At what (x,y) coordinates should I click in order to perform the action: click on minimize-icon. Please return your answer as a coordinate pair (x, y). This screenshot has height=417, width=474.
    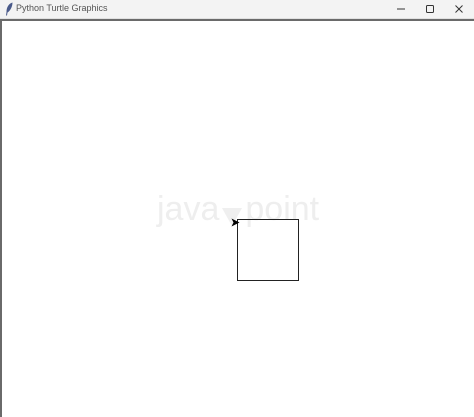
    Looking at the image, I should click on (401, 9).